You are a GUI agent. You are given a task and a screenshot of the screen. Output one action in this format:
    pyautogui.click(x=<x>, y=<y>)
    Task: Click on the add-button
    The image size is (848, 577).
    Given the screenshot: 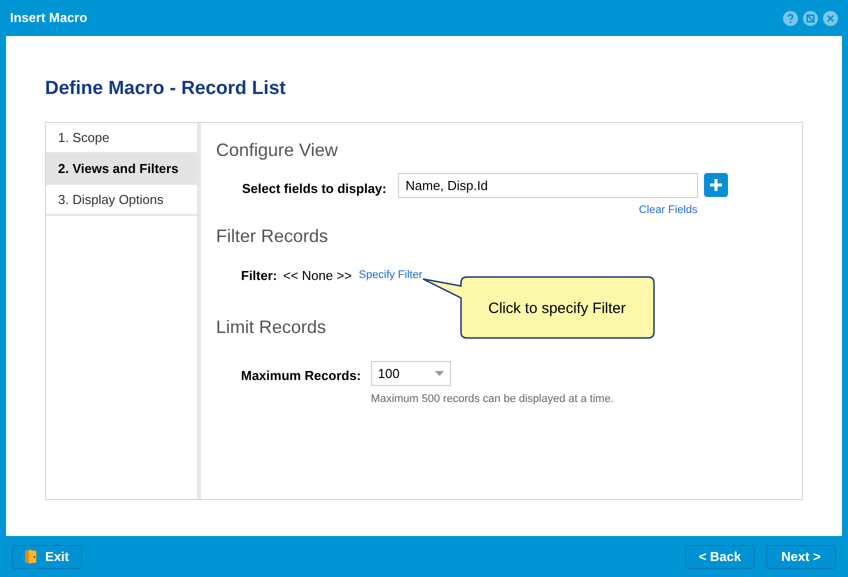 What is the action you would take?
    pyautogui.click(x=716, y=185)
    